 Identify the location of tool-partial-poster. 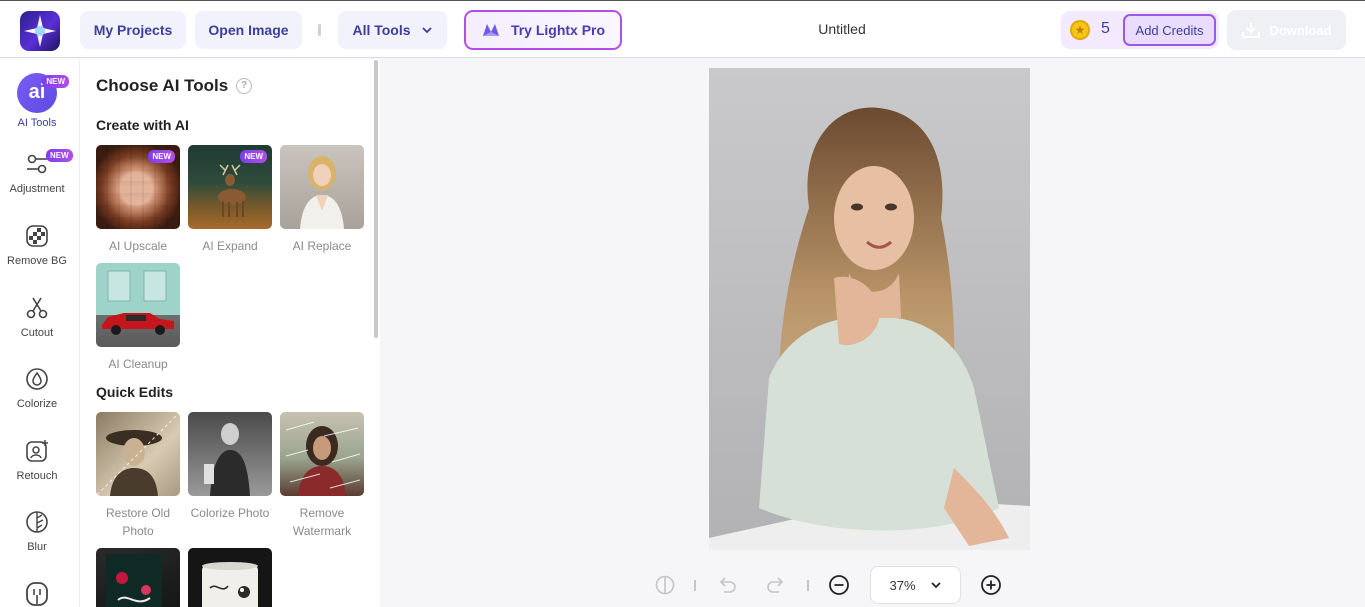
(138, 577).